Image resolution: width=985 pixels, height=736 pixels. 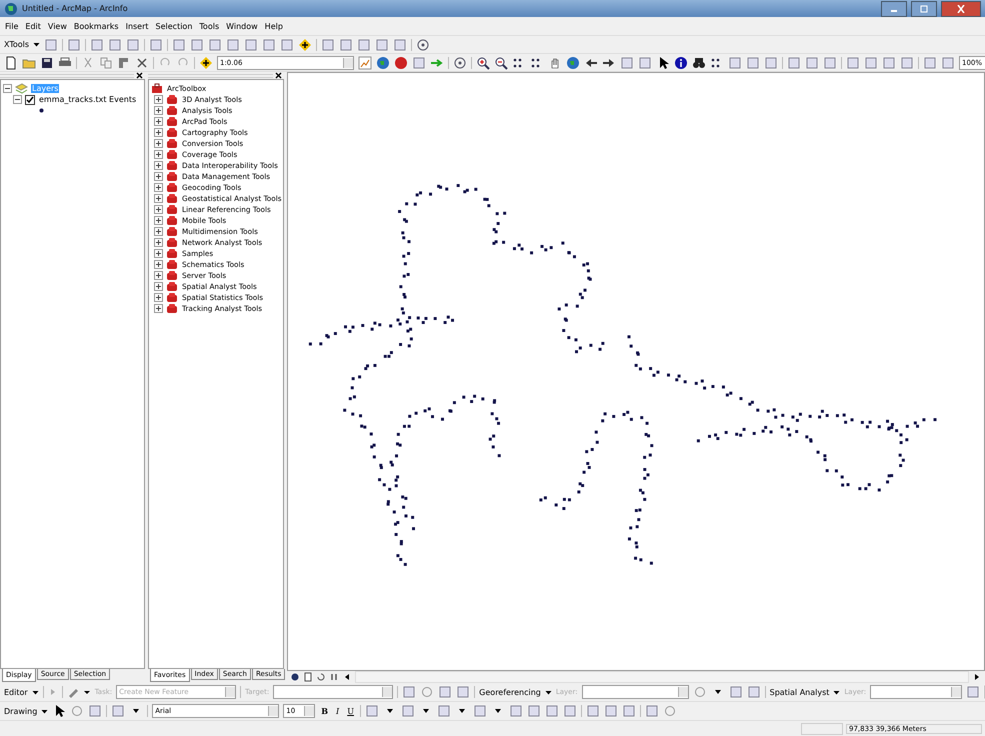 What do you see at coordinates (96, 26) in the screenshot?
I see `menu-item: Bookmarks` at bounding box center [96, 26].